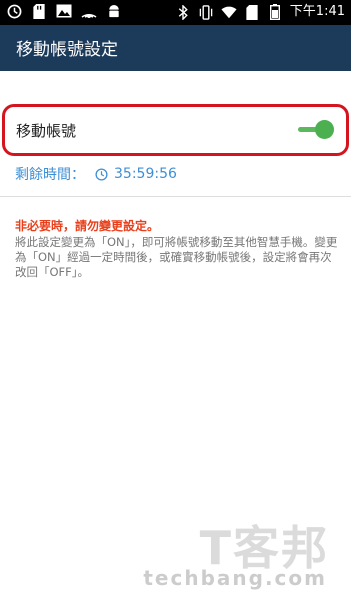 The width and height of the screenshot is (351, 600). I want to click on account-move-setting-row: 移動帳號, so click(175, 130).